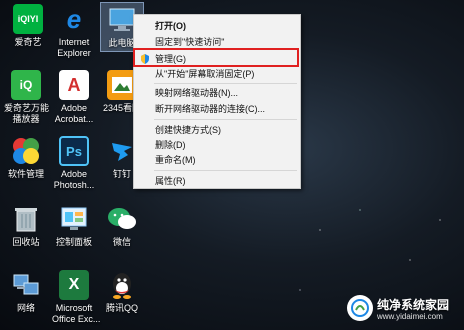  I want to click on control-panel-icon, so click(74, 219).